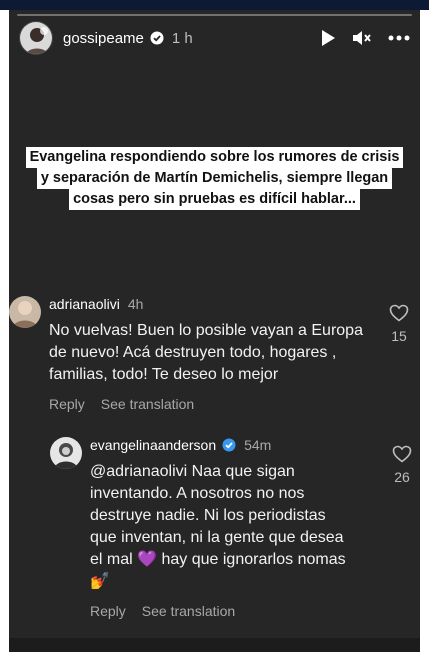 The image size is (429, 652). I want to click on comment-text-line: familias, todo! Te deseo lo mejor, so click(164, 374).